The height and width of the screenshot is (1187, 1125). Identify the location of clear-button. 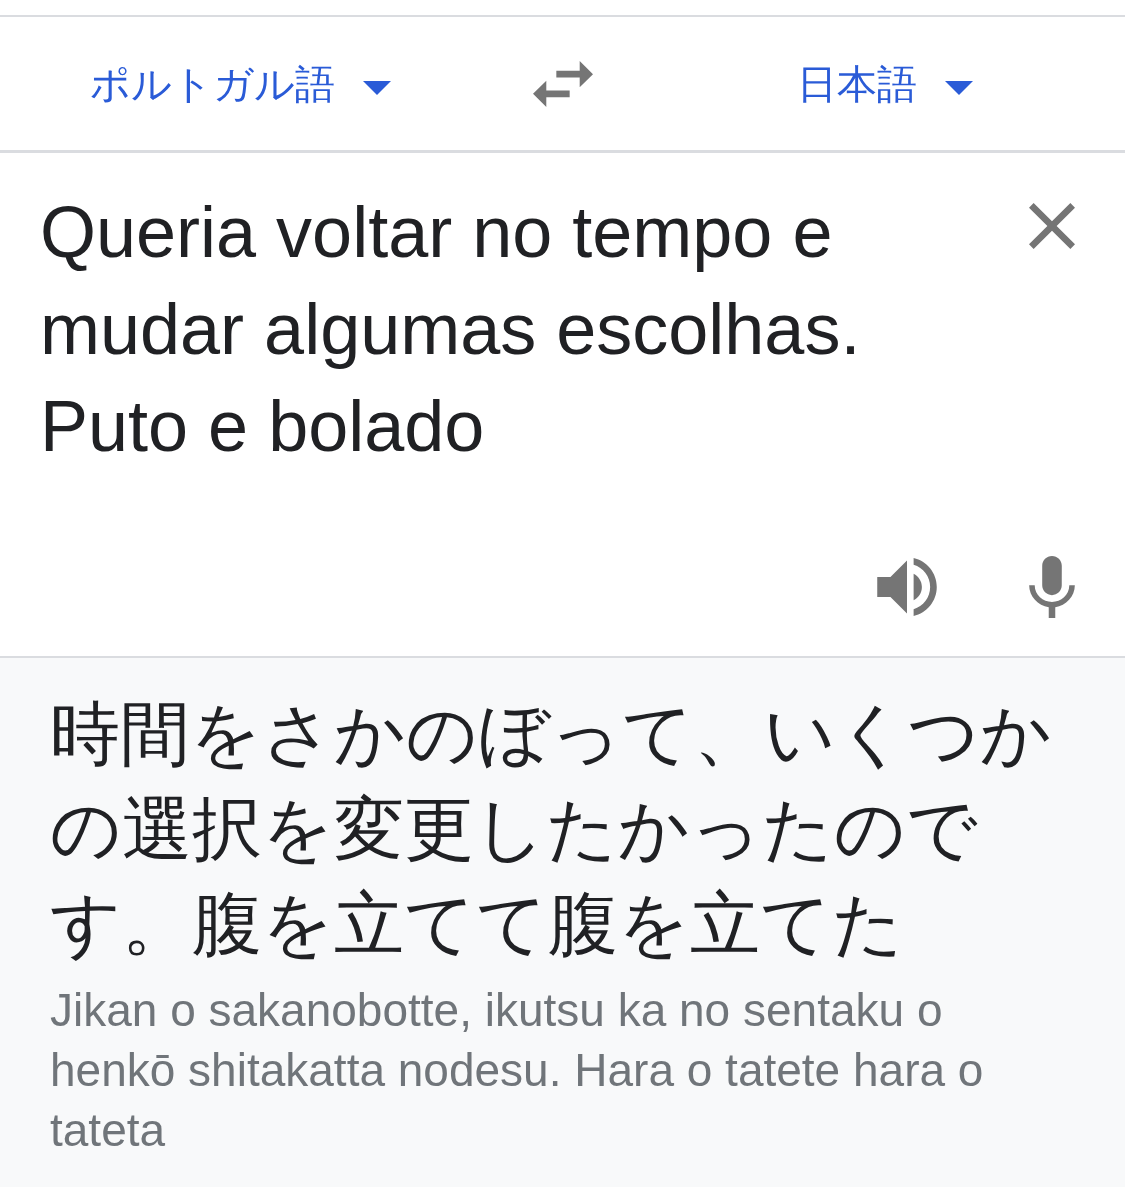
(1052, 226).